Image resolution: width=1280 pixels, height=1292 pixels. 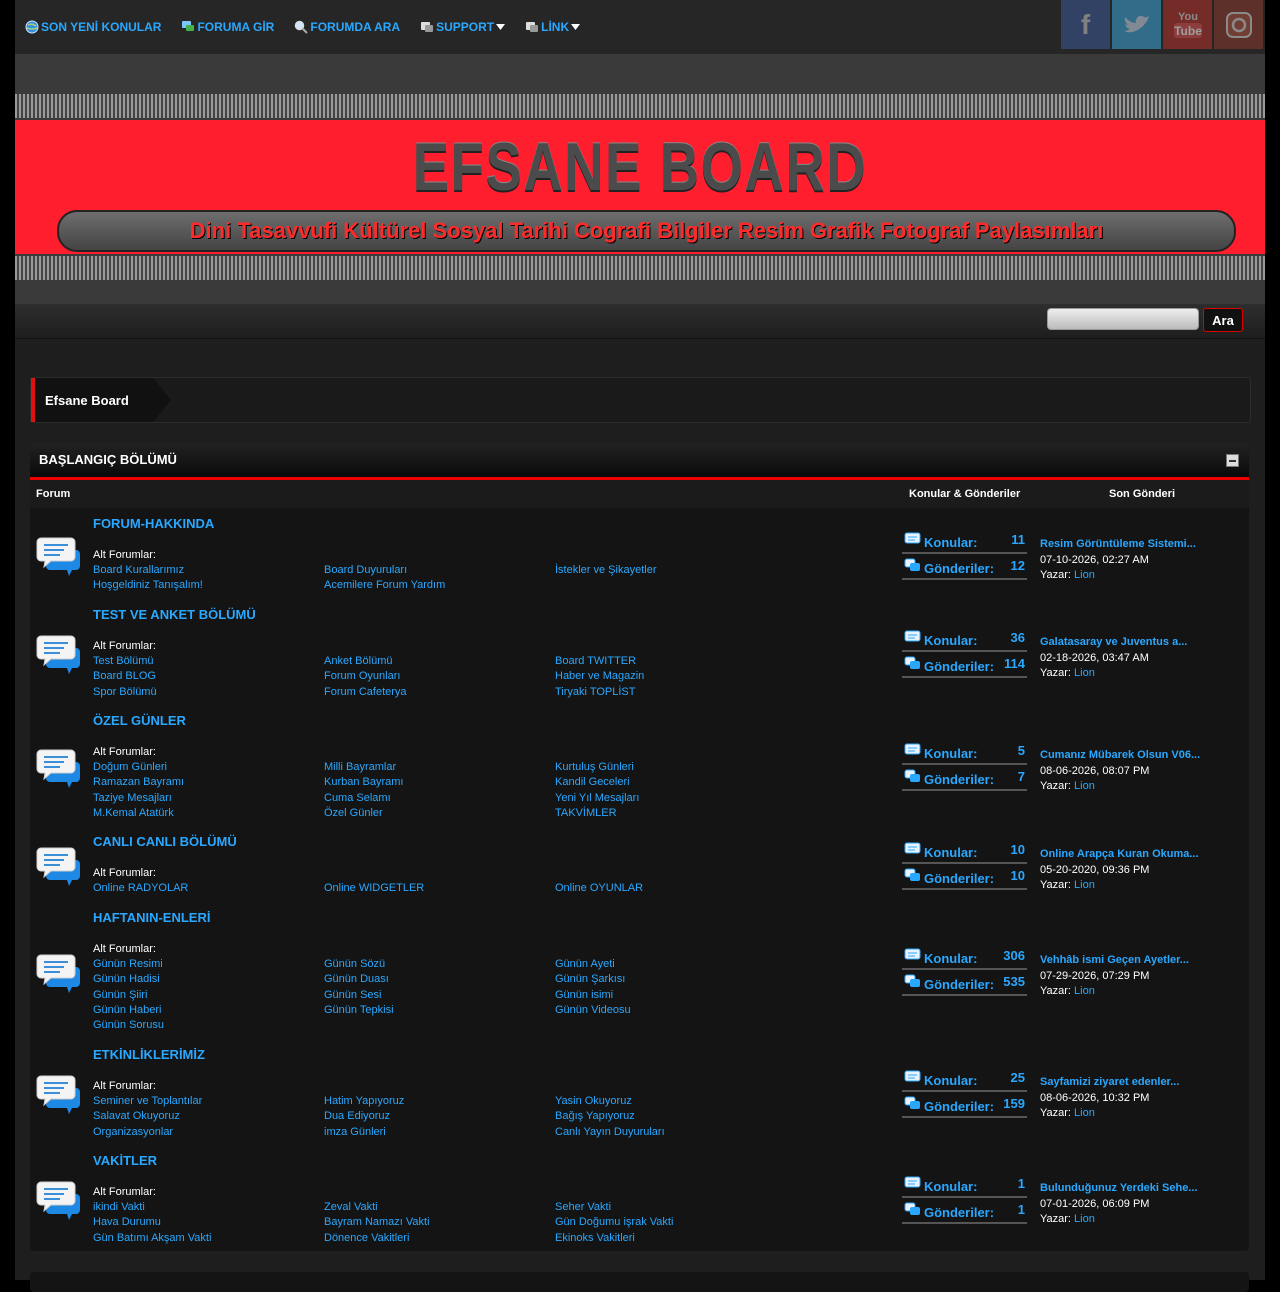 What do you see at coordinates (1188, 31) in the screenshot?
I see `svg-text: Tube` at bounding box center [1188, 31].